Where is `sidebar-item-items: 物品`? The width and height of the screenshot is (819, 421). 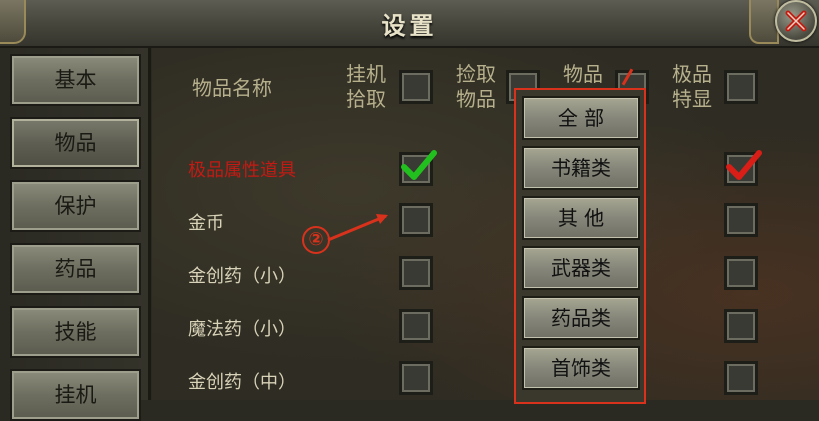
sidebar-item-items: 物品 is located at coordinates (75, 143).